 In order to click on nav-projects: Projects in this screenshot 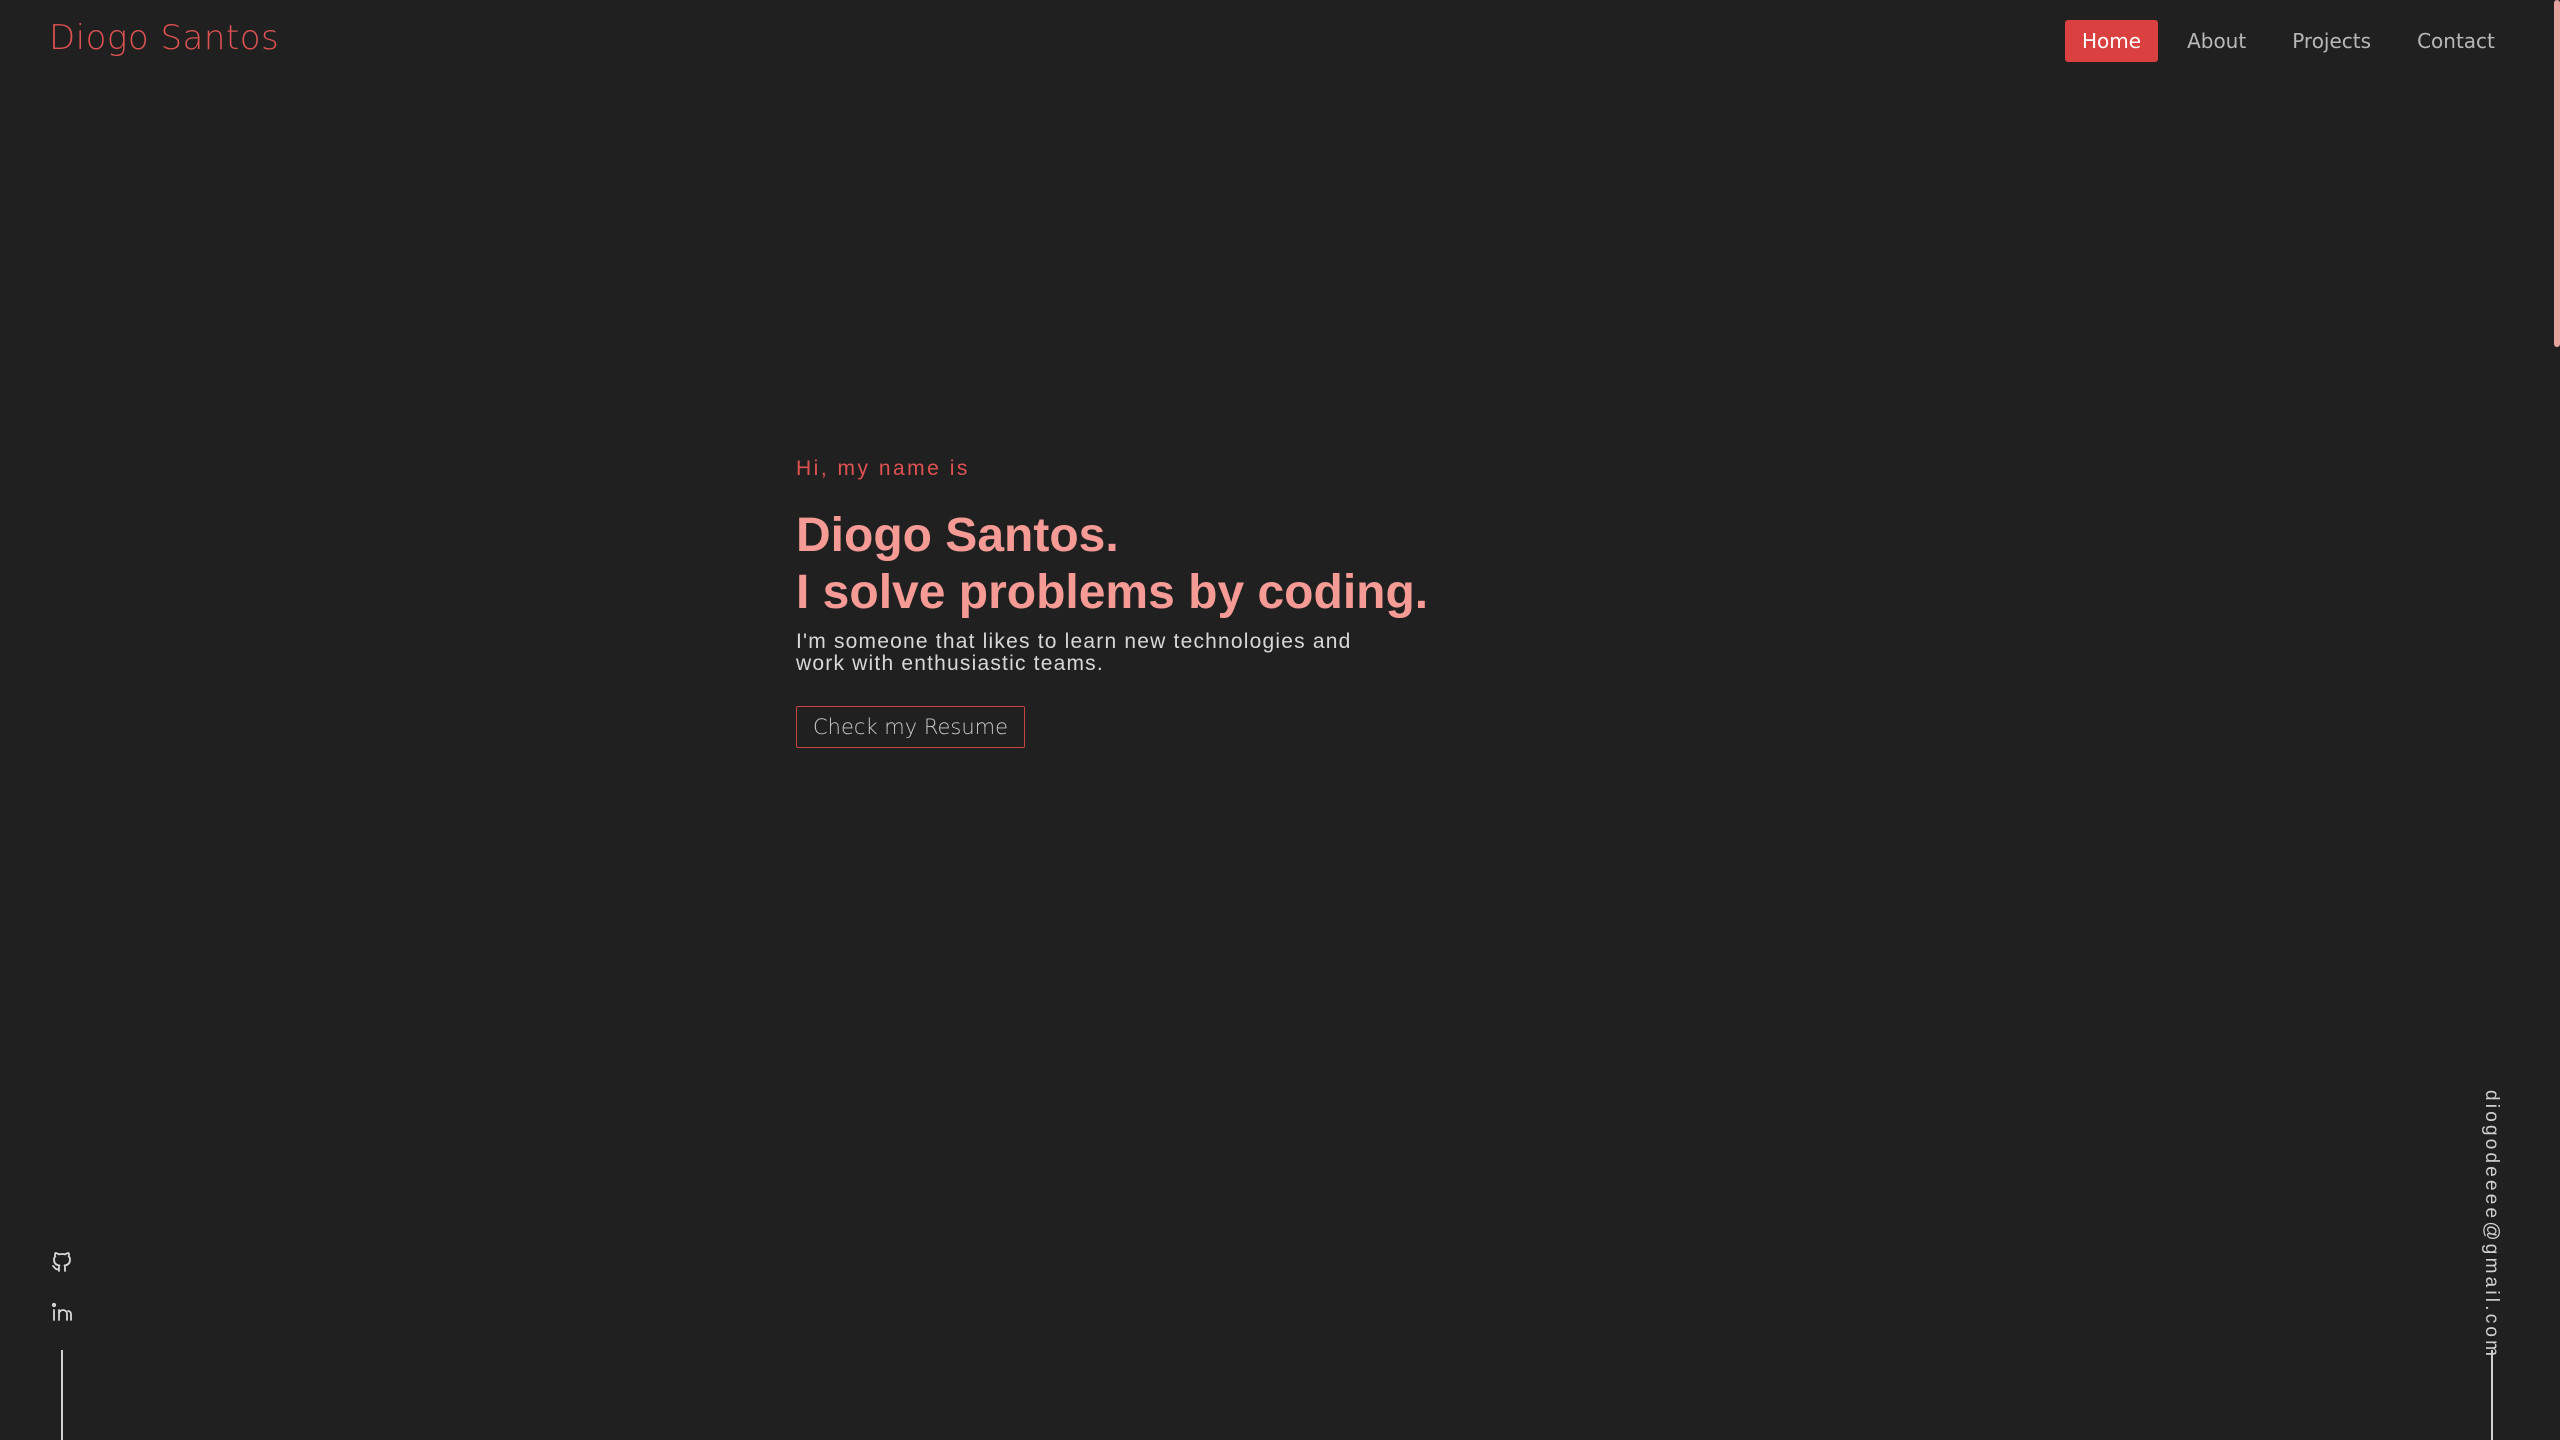, I will do `click(2331, 41)`.